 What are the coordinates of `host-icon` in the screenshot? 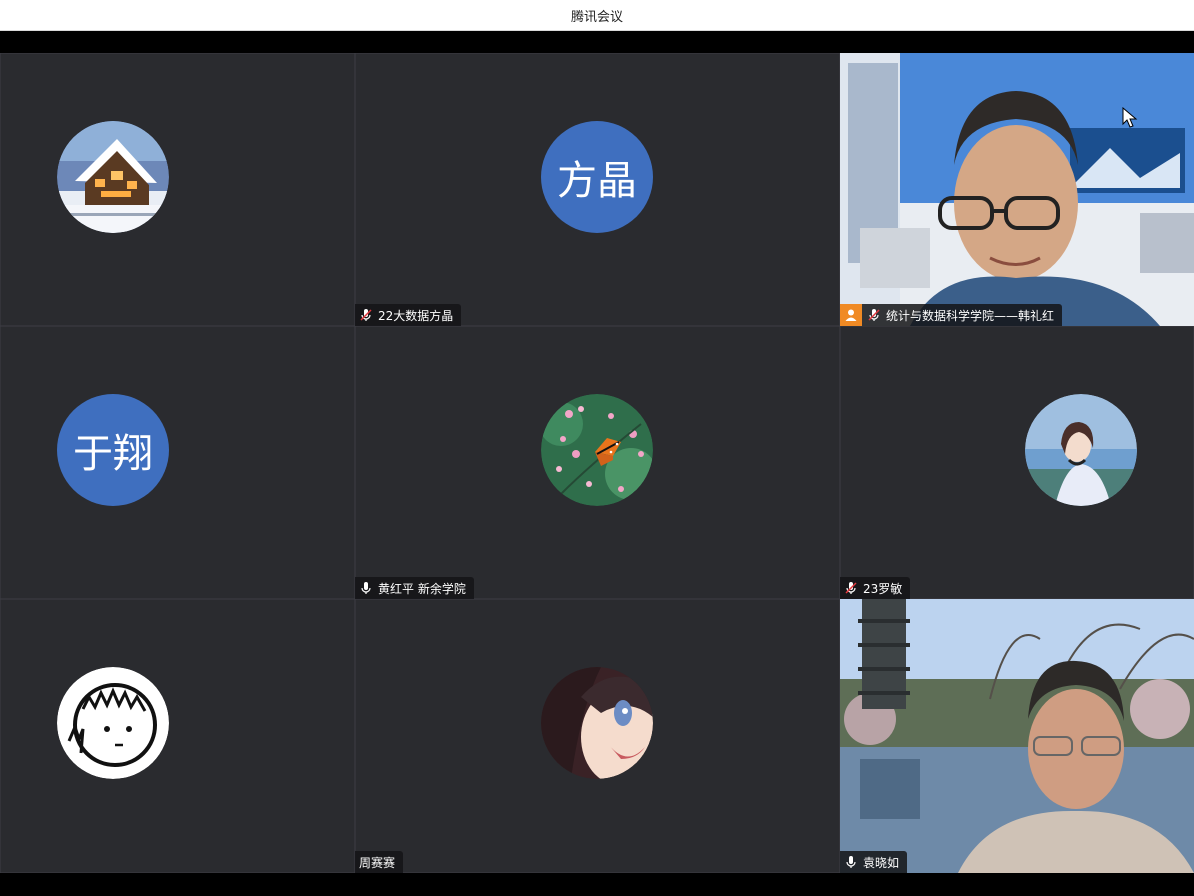 It's located at (851, 315).